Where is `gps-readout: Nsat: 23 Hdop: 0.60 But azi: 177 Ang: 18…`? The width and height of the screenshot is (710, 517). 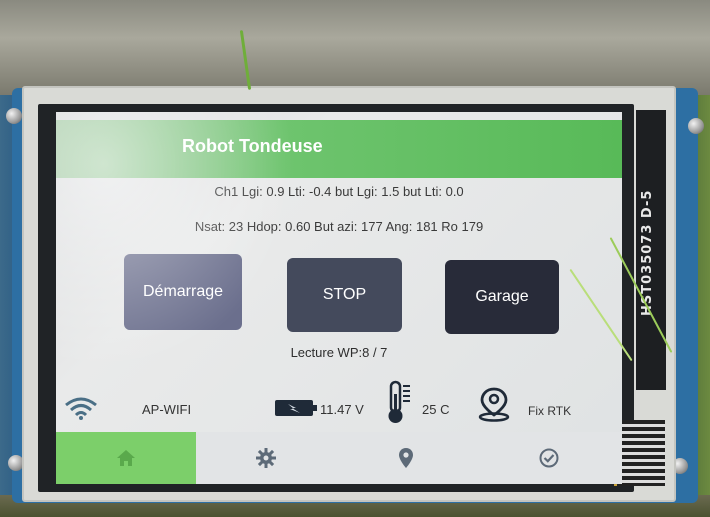 gps-readout: Nsat: 23 Hdop: 0.60 But azi: 177 Ang: 18… is located at coordinates (339, 226).